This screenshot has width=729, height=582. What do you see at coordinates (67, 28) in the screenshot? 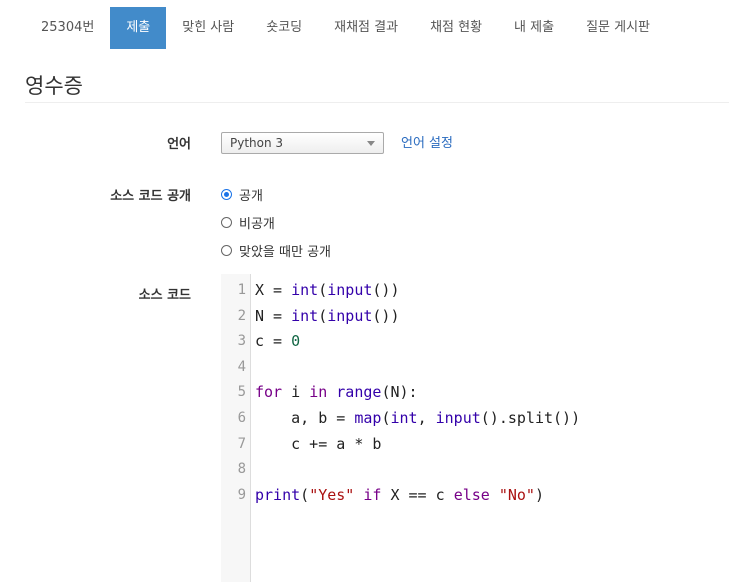
I see `tab-problem: 25304번` at bounding box center [67, 28].